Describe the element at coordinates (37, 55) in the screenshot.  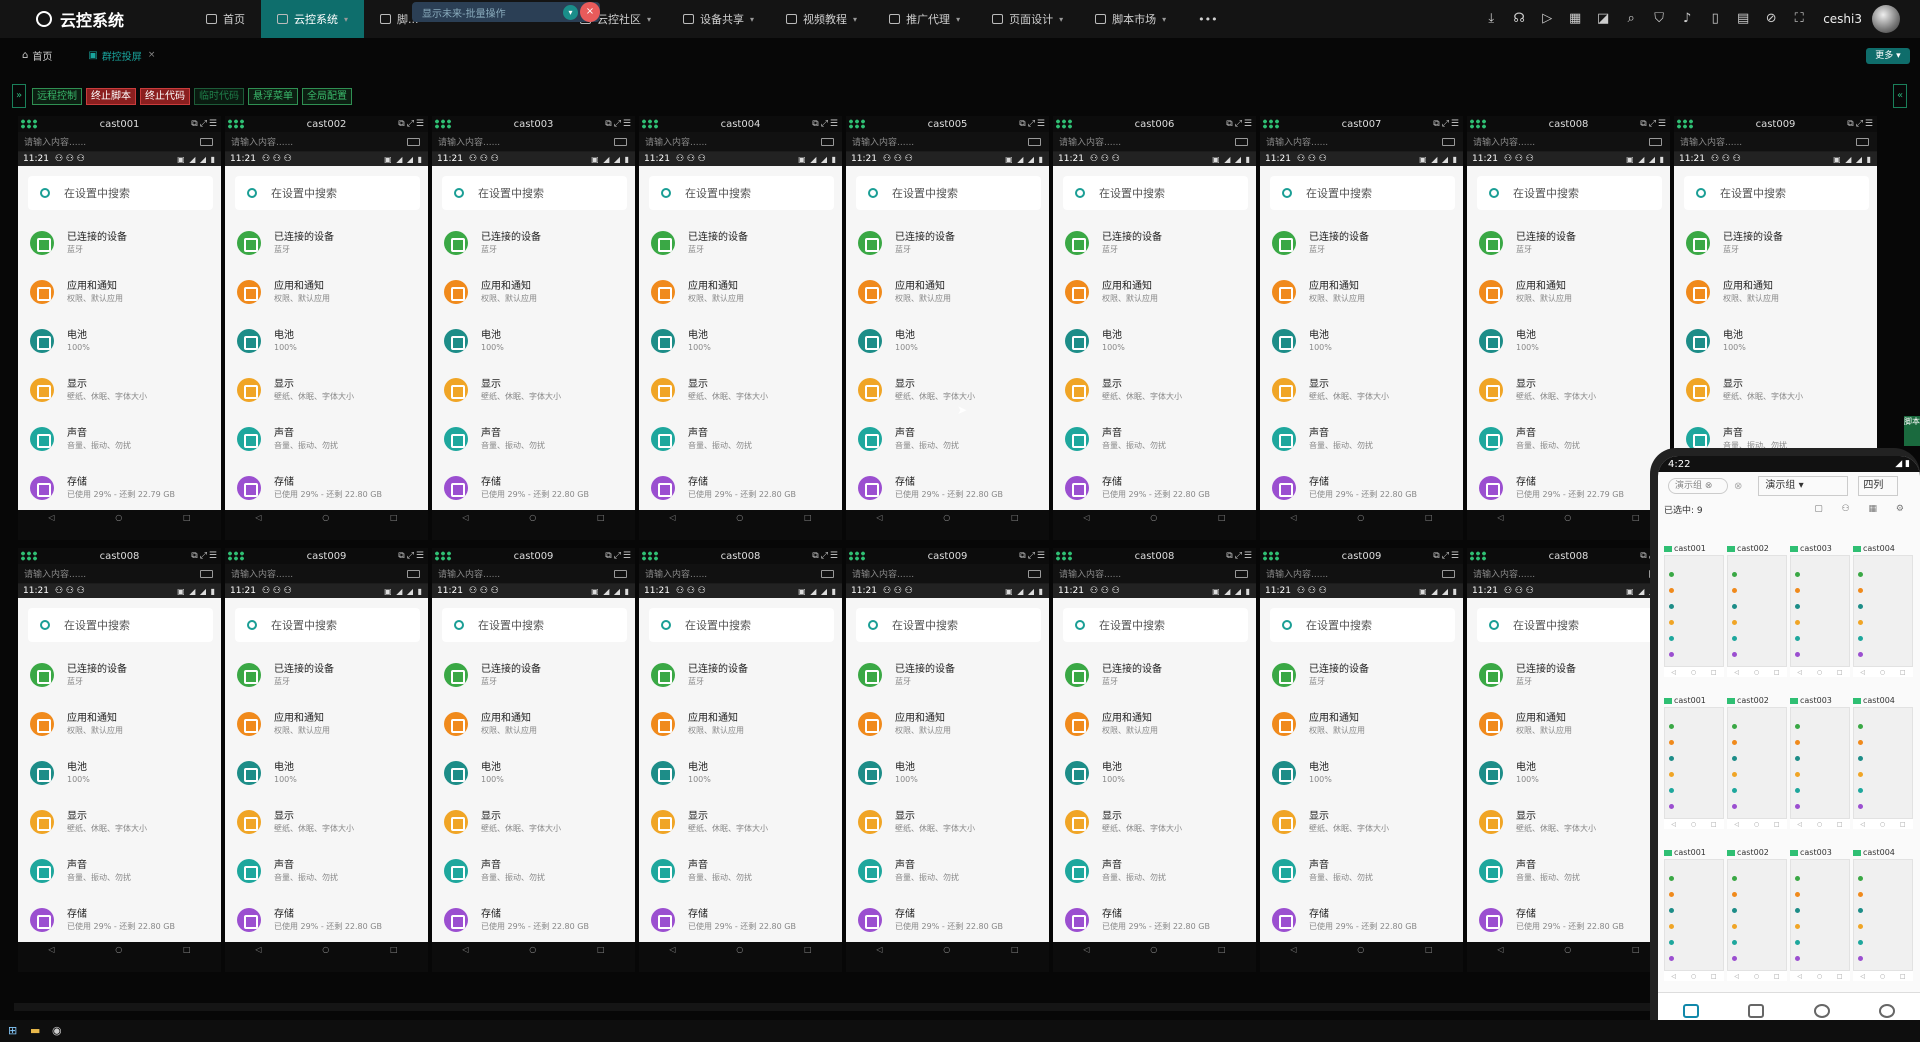
I see `tab-home: ⌂ 首页` at that location.